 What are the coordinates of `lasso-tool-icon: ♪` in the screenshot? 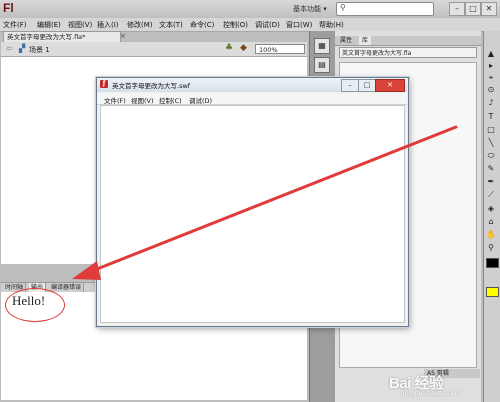 It's located at (491, 102).